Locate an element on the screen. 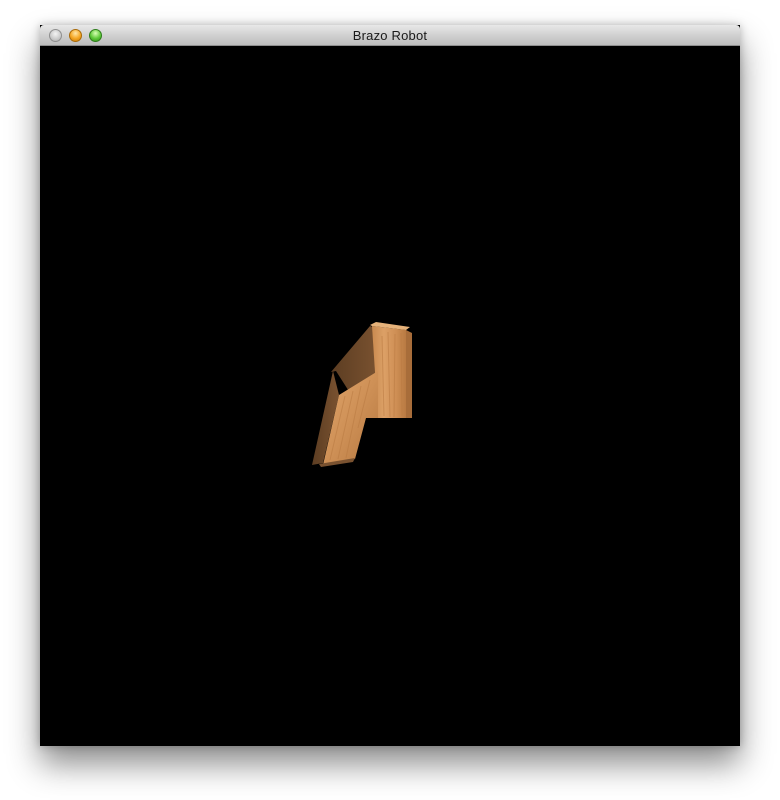  window-title: Brazo Robot is located at coordinates (390, 35).